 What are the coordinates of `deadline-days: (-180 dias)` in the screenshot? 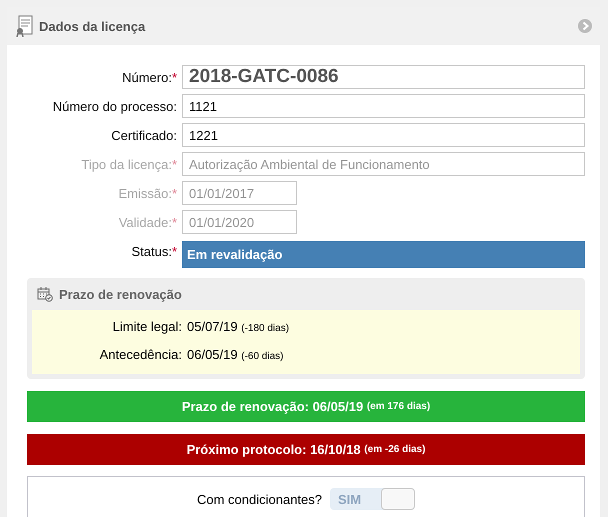 It's located at (265, 328).